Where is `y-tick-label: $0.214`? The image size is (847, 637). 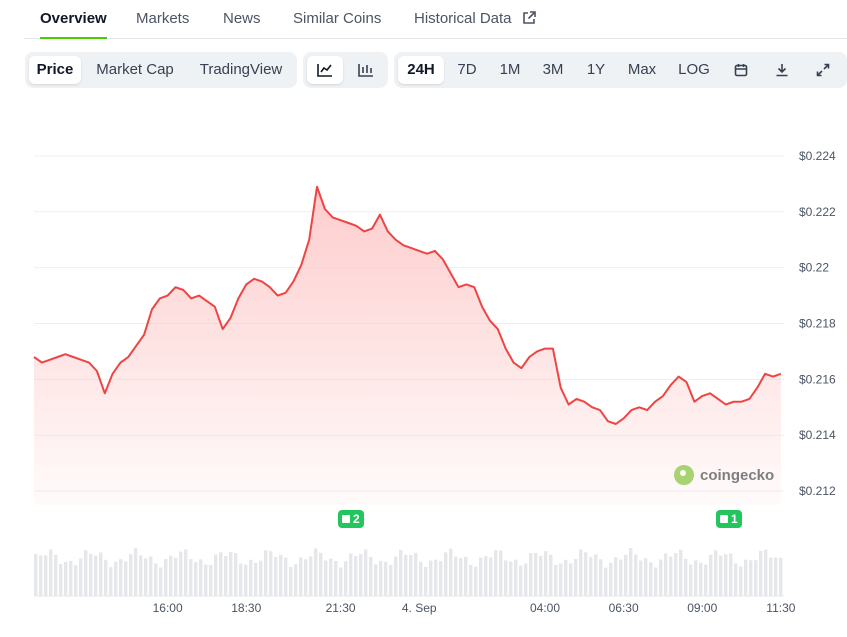
y-tick-label: $0.214 is located at coordinates (817, 435).